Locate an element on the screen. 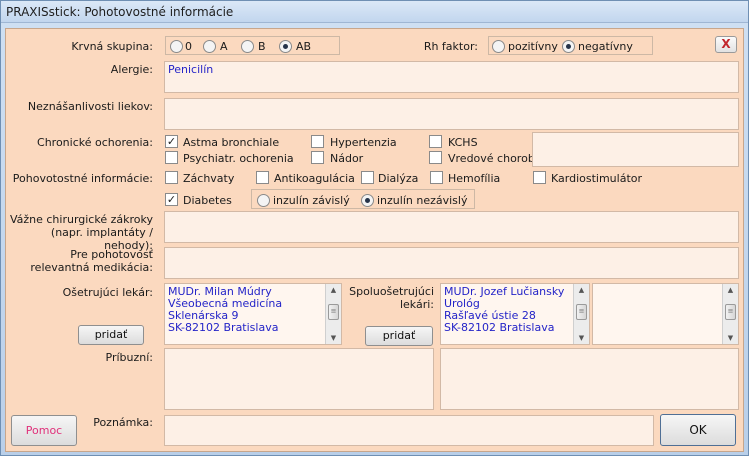 The width and height of the screenshot is (749, 456). blood-group-option-a is located at coordinates (209, 46).